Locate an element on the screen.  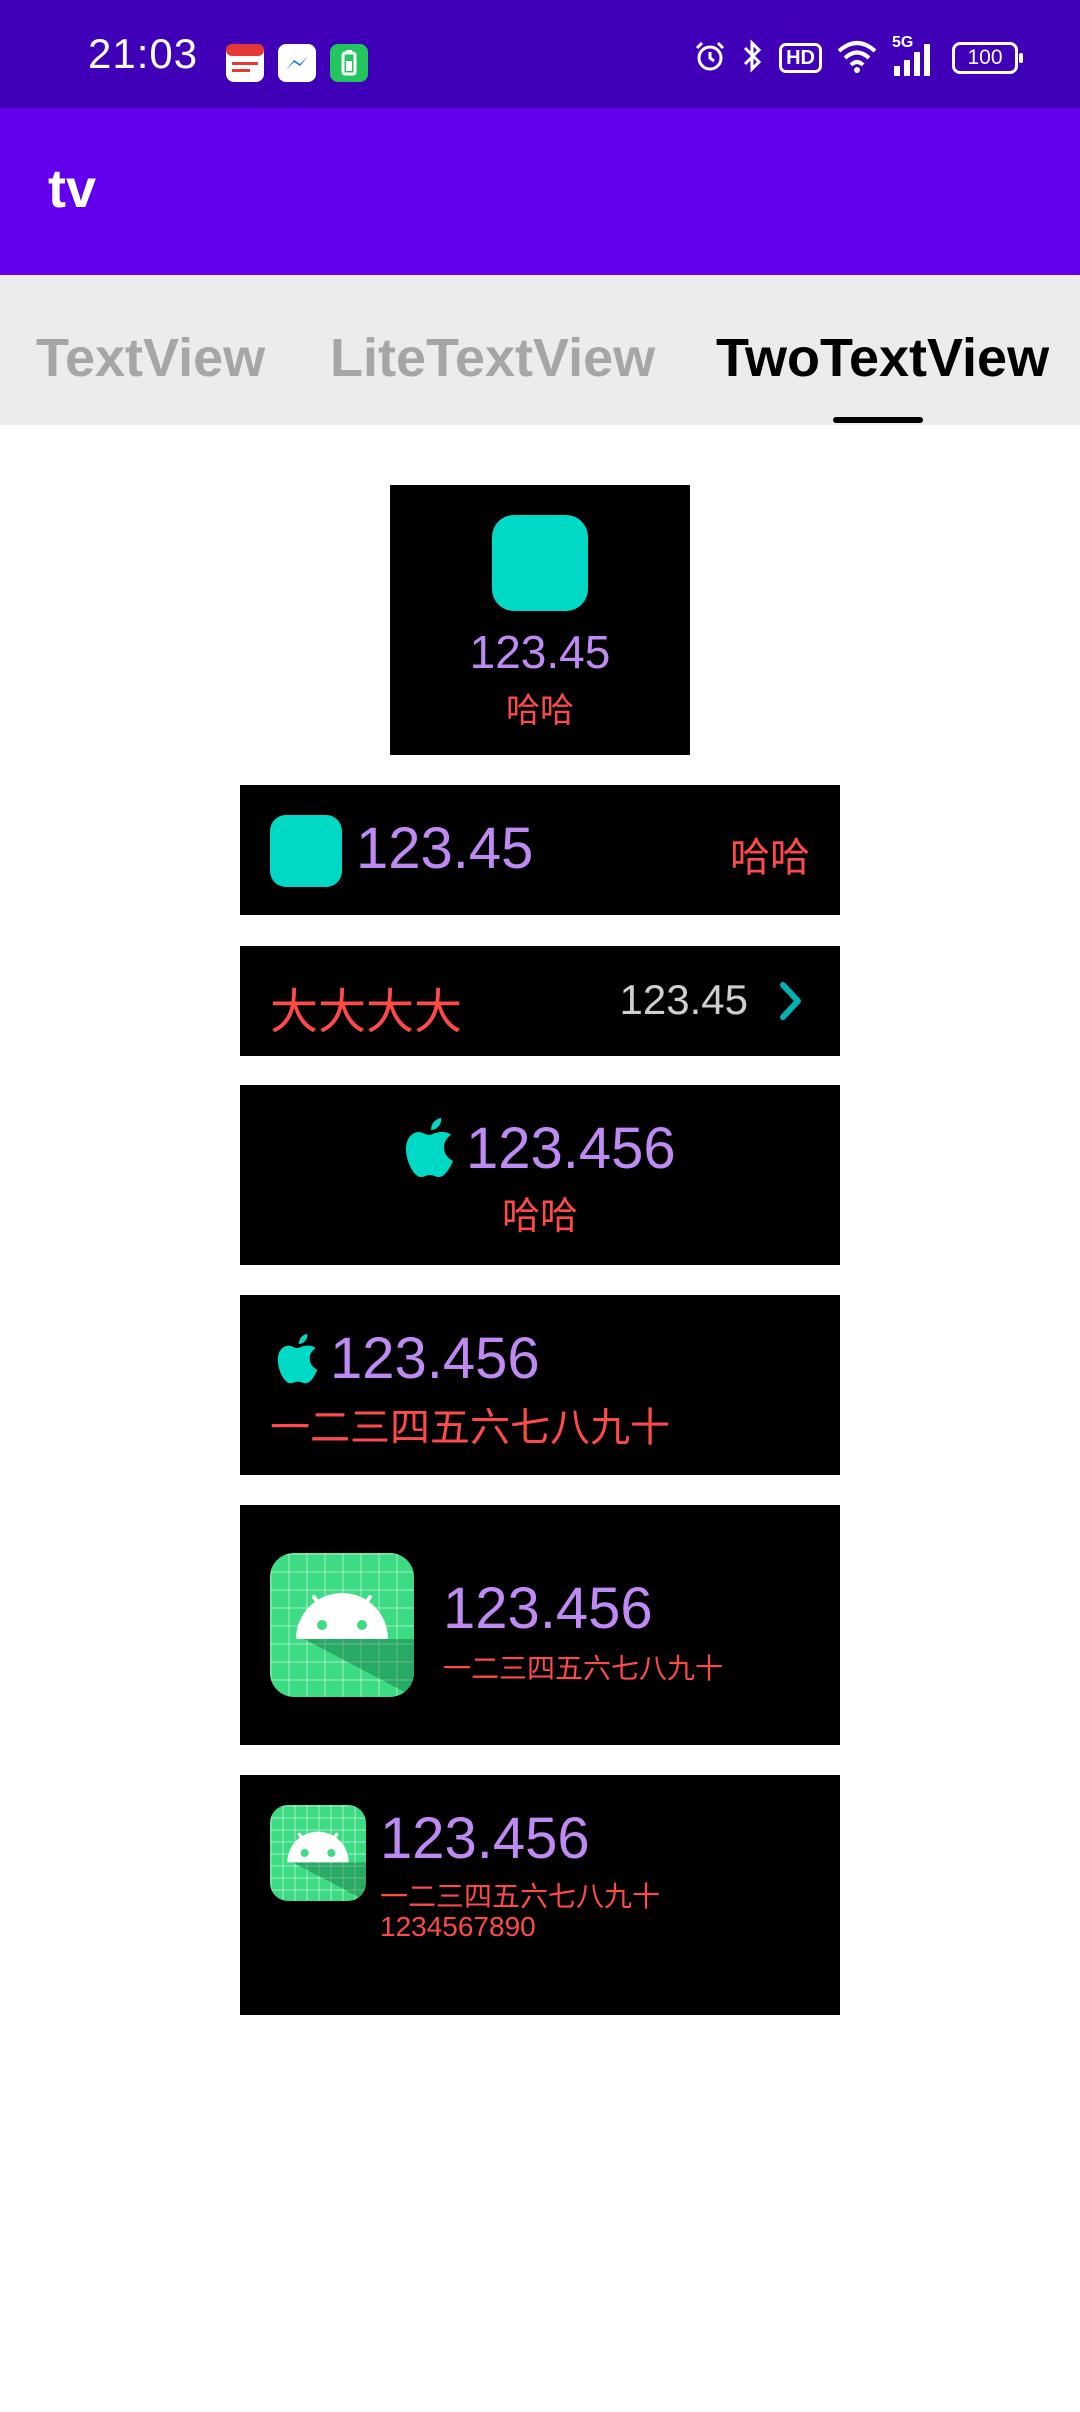
tab-textview: TextView is located at coordinates (150, 358).